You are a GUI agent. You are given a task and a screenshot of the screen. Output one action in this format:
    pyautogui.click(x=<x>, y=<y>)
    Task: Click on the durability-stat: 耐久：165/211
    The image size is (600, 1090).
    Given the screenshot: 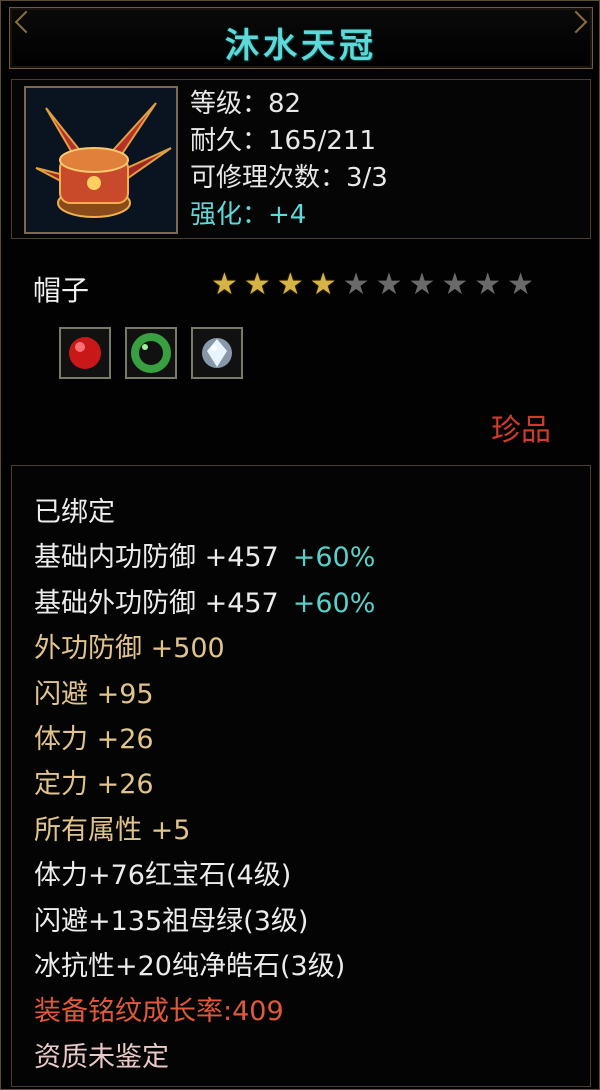 What is the action you would take?
    pyautogui.click(x=283, y=141)
    